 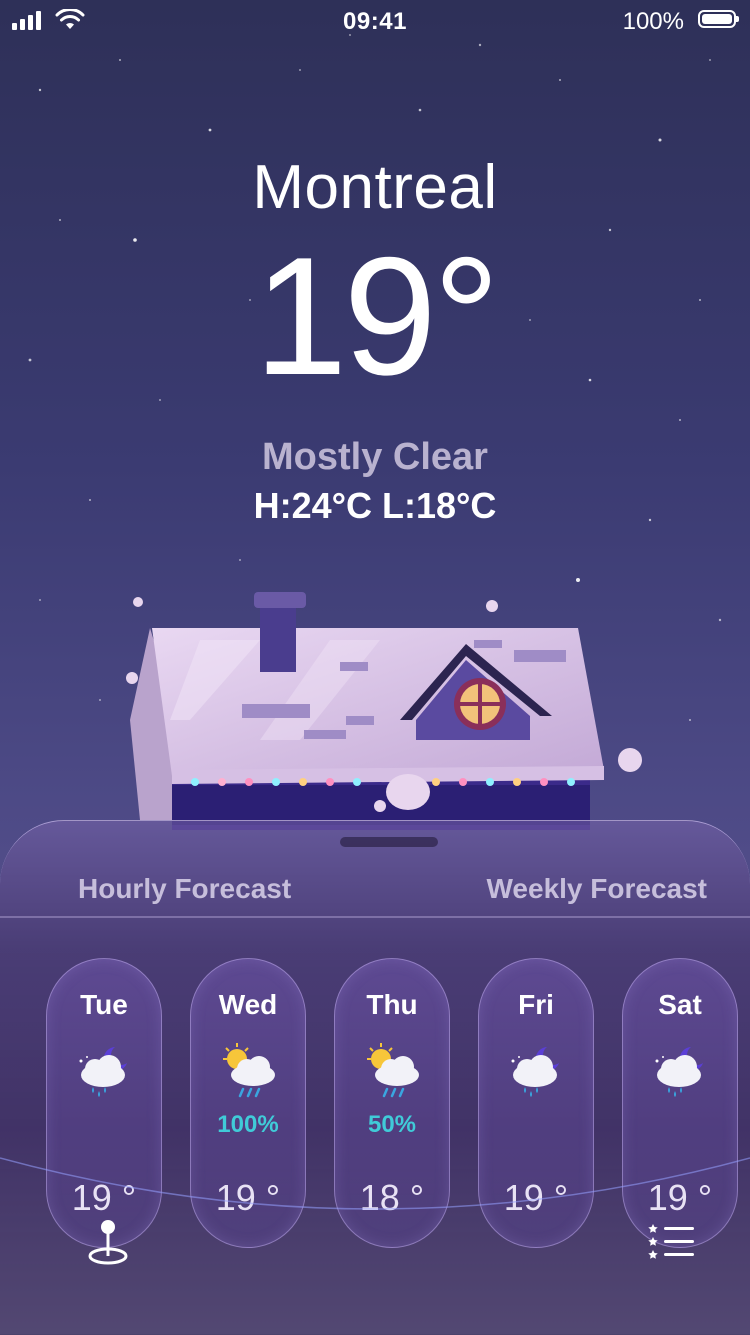 What do you see at coordinates (375, 20) in the screenshot?
I see `status-bar: 09:41 100%` at bounding box center [375, 20].